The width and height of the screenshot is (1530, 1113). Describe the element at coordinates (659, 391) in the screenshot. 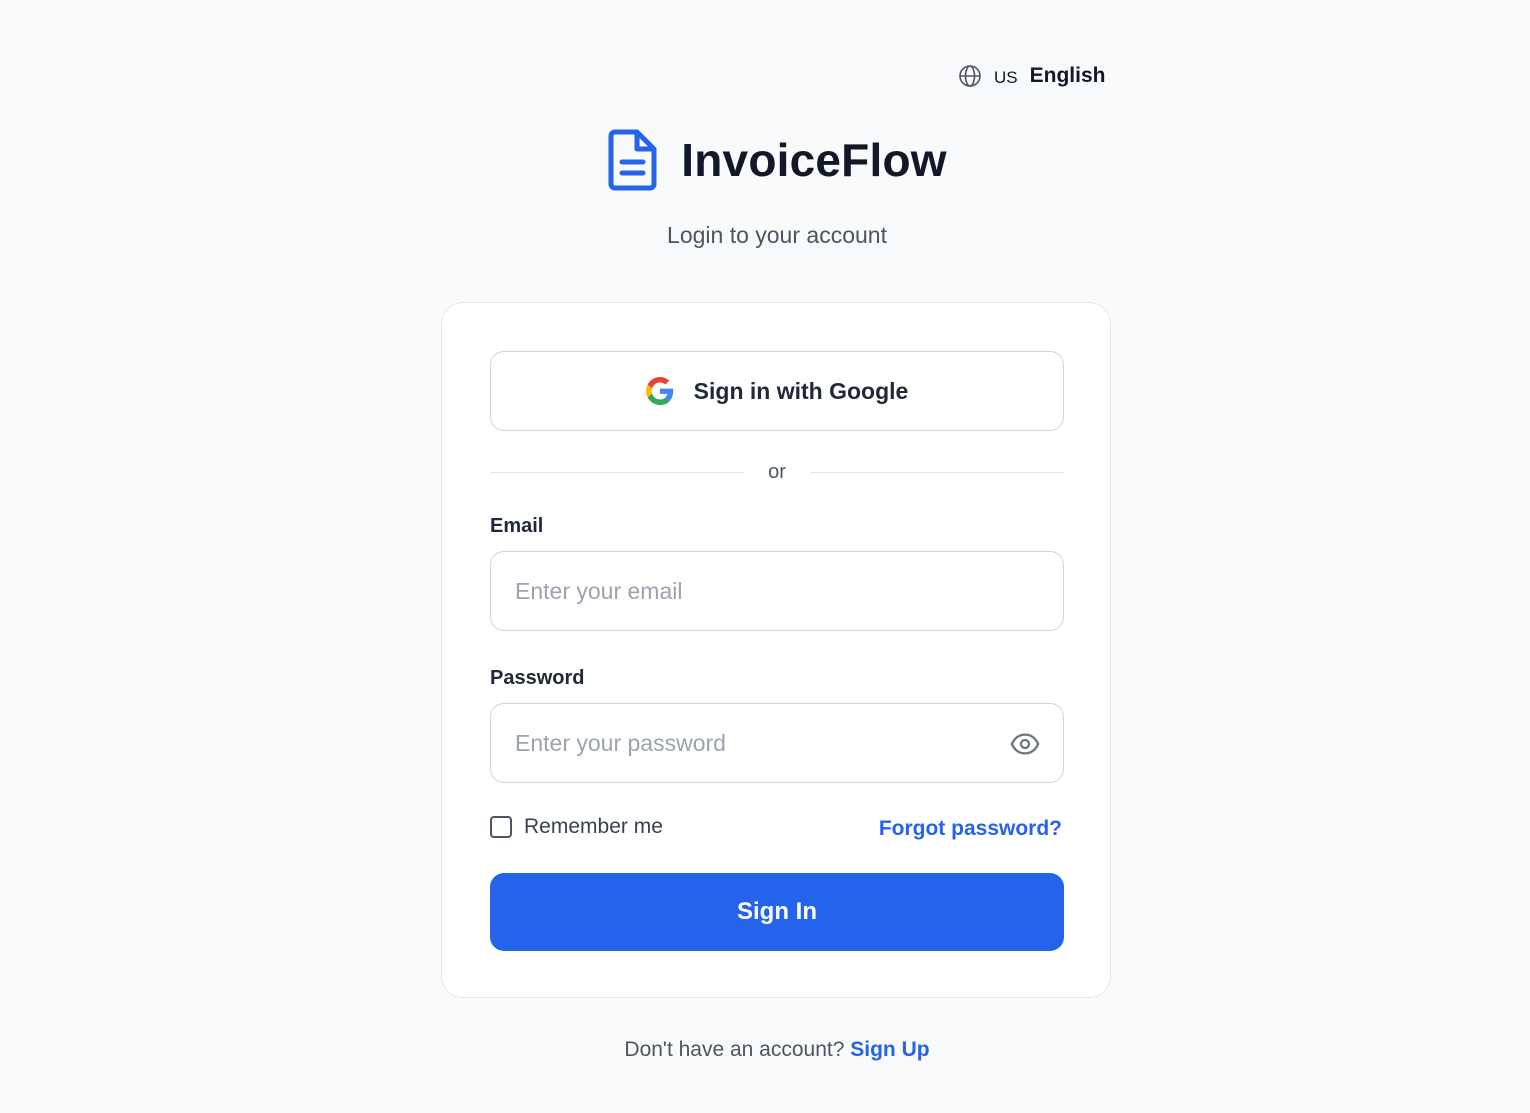

I see `google-icon` at that location.